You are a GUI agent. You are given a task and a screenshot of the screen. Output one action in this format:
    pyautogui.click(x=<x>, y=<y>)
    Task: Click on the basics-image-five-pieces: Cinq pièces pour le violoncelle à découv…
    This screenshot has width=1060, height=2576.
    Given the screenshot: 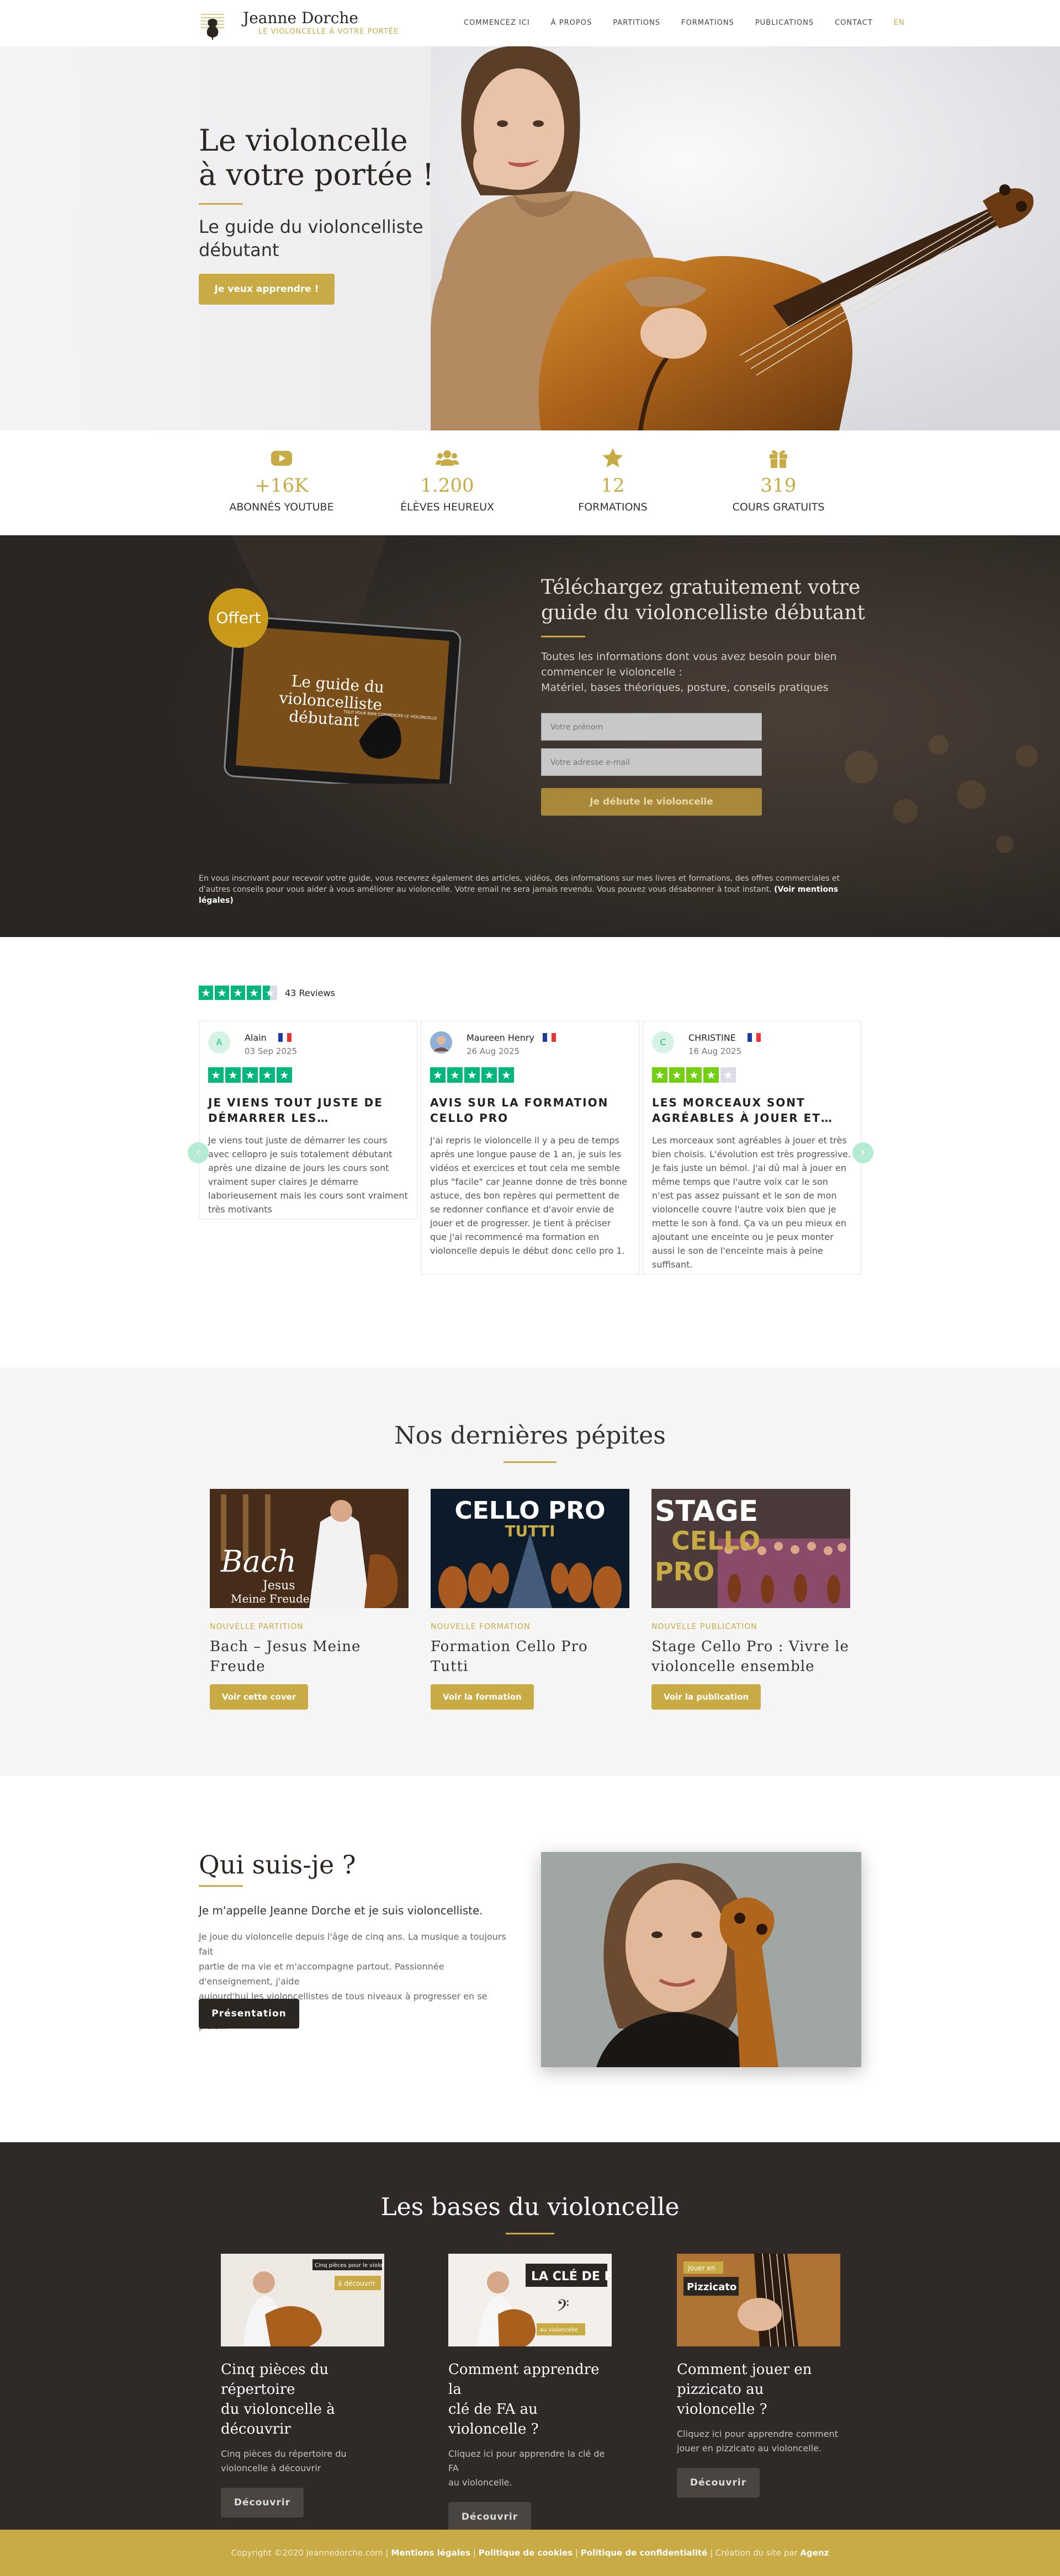 What is the action you would take?
    pyautogui.click(x=302, y=2300)
    